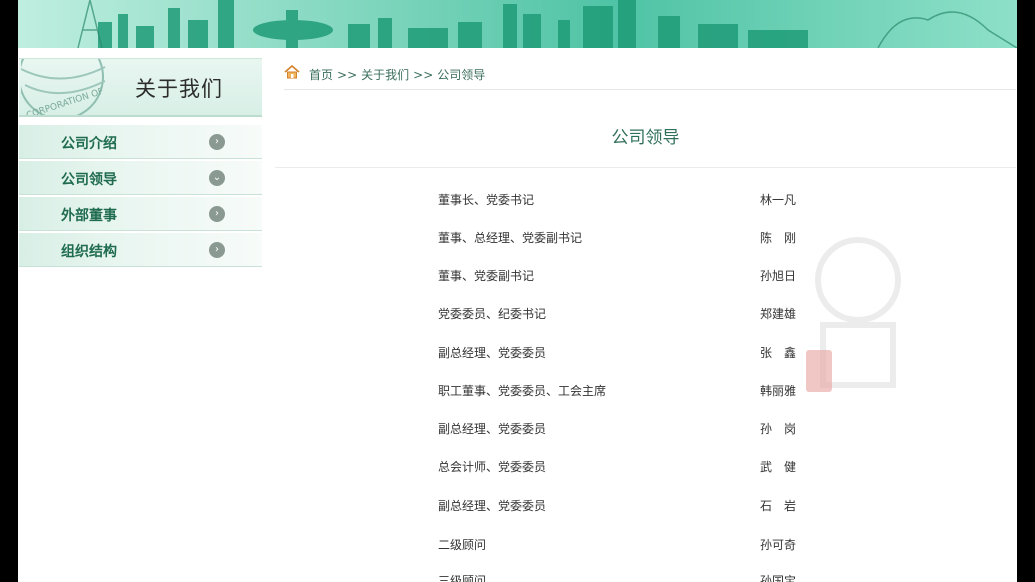 The width and height of the screenshot is (1035, 582). What do you see at coordinates (385, 75) in the screenshot?
I see `breadcrumb-about-link: 关于我们` at bounding box center [385, 75].